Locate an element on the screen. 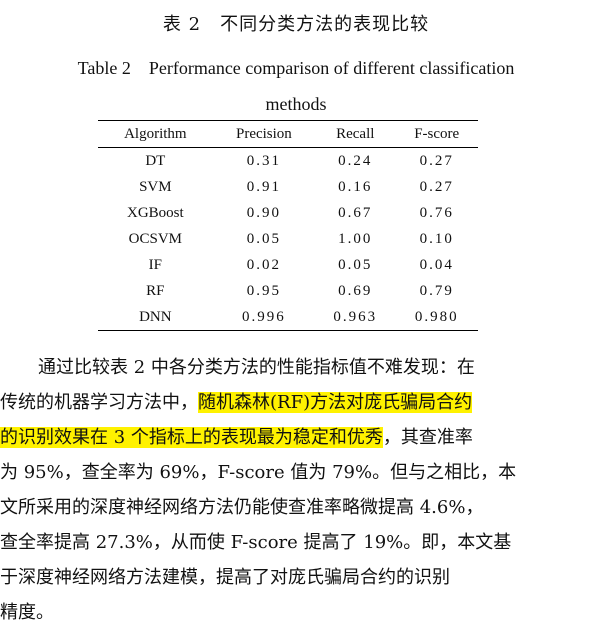 The width and height of the screenshot is (592, 634). cell-fscore: 0.76 is located at coordinates (436, 212).